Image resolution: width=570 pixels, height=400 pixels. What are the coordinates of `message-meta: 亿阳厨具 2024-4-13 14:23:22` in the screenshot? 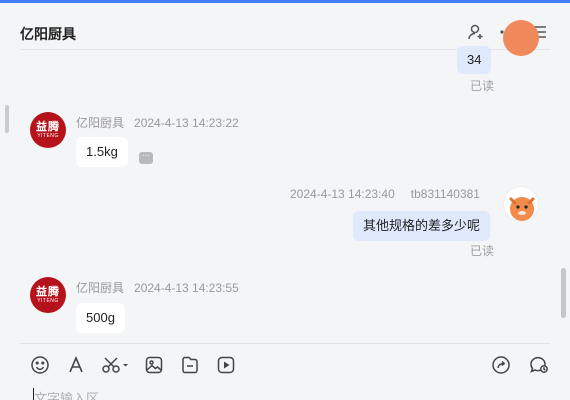 It's located at (157, 122).